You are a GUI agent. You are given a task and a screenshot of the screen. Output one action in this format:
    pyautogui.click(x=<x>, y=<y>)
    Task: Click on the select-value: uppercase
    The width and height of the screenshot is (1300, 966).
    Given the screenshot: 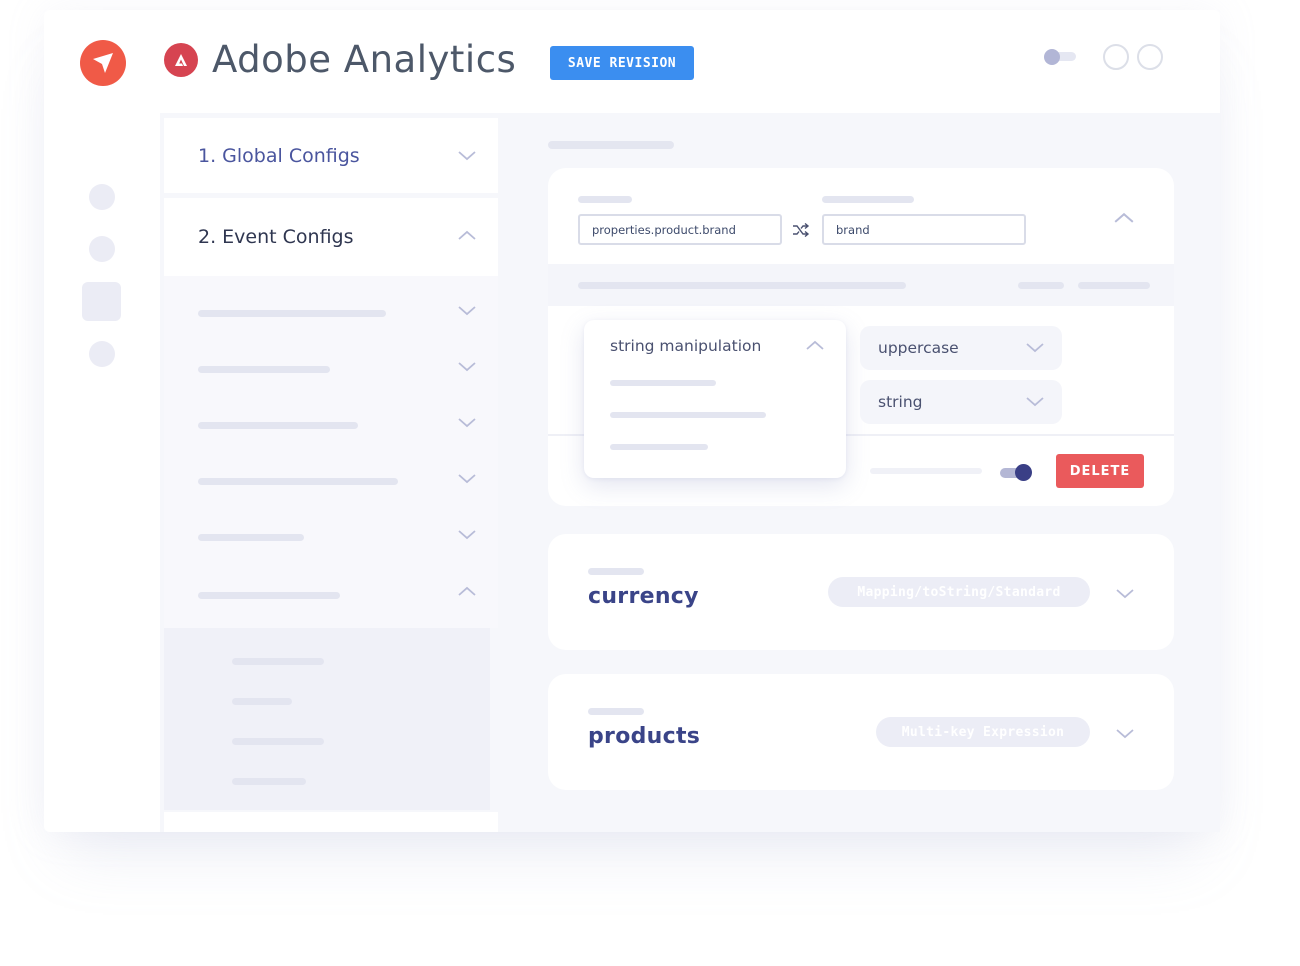 What is the action you would take?
    pyautogui.click(x=918, y=348)
    